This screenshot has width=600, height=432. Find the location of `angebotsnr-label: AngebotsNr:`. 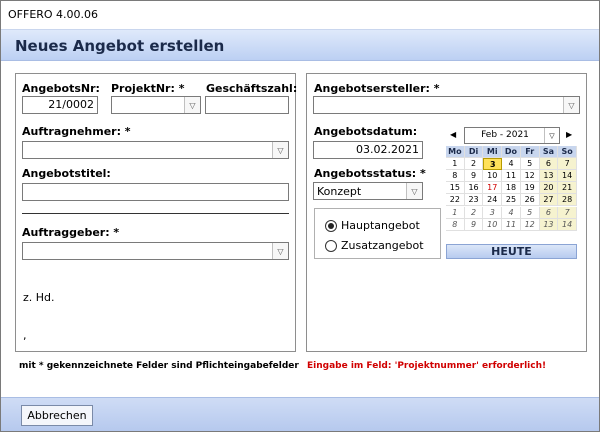

angebotsnr-label: AngebotsNr: is located at coordinates (61, 88).